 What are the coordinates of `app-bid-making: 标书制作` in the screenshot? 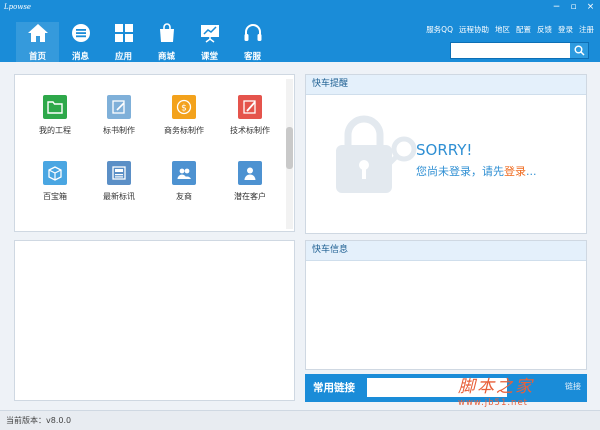 It's located at (119, 115).